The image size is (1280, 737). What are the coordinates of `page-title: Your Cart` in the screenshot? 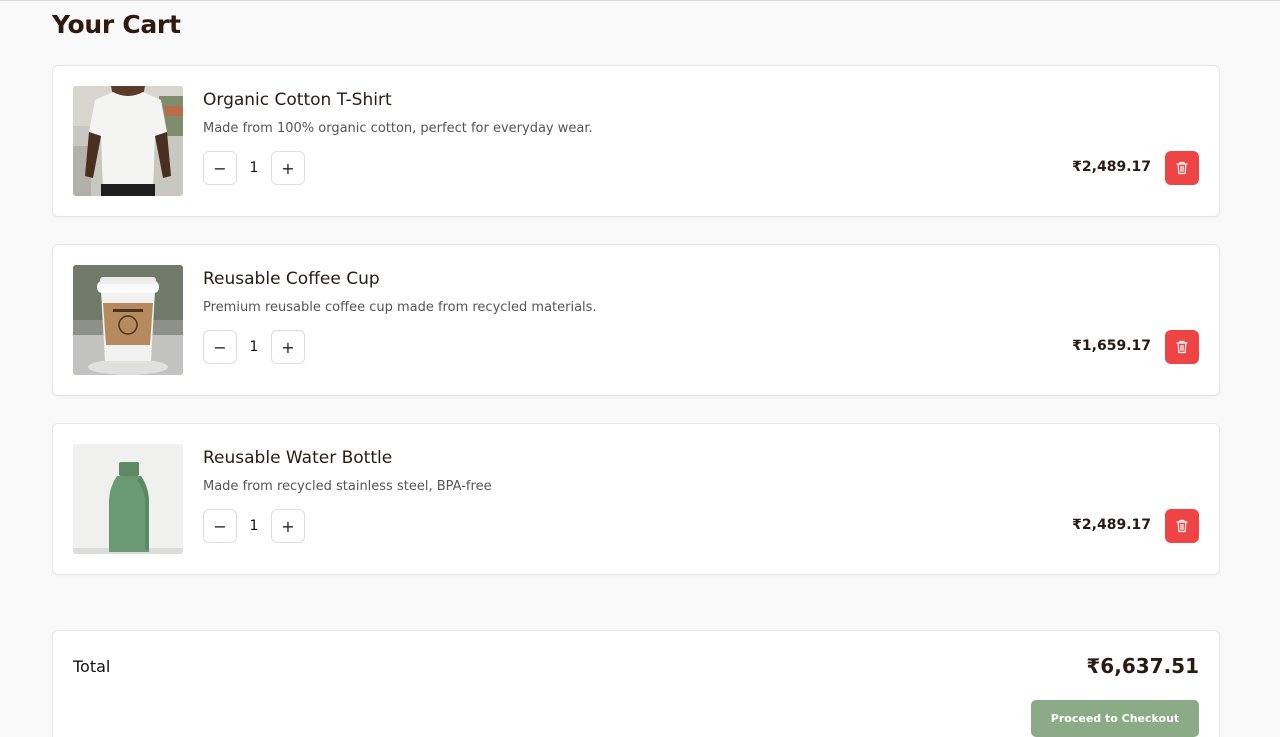 It's located at (116, 24).